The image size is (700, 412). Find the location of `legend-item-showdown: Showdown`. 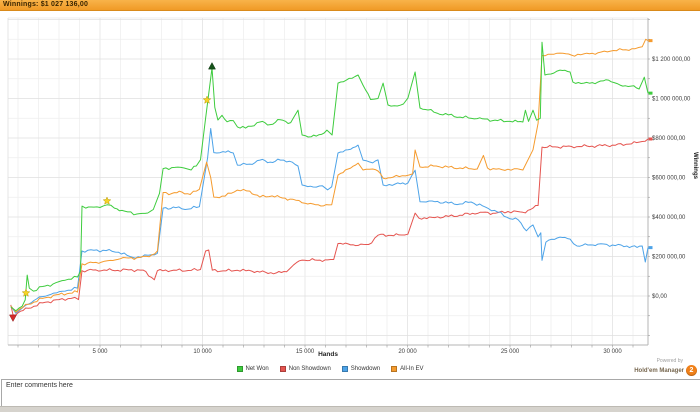

legend-item-showdown: Showdown is located at coordinates (361, 369).